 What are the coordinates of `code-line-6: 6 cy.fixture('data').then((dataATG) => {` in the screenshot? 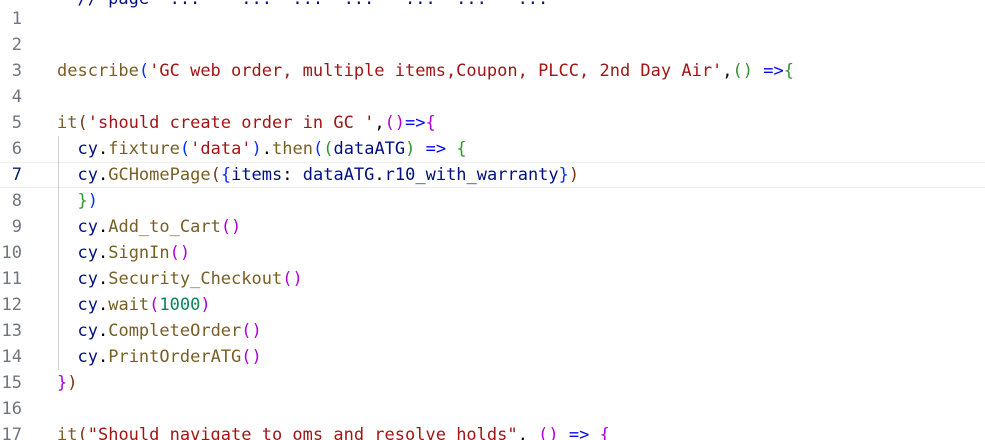 It's located at (492, 149).